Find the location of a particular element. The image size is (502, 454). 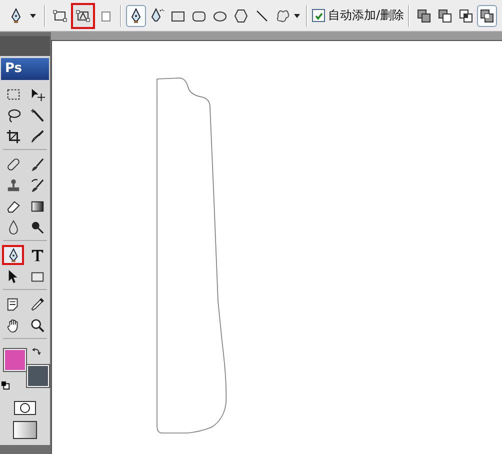

gradient-icon is located at coordinates (37, 206).